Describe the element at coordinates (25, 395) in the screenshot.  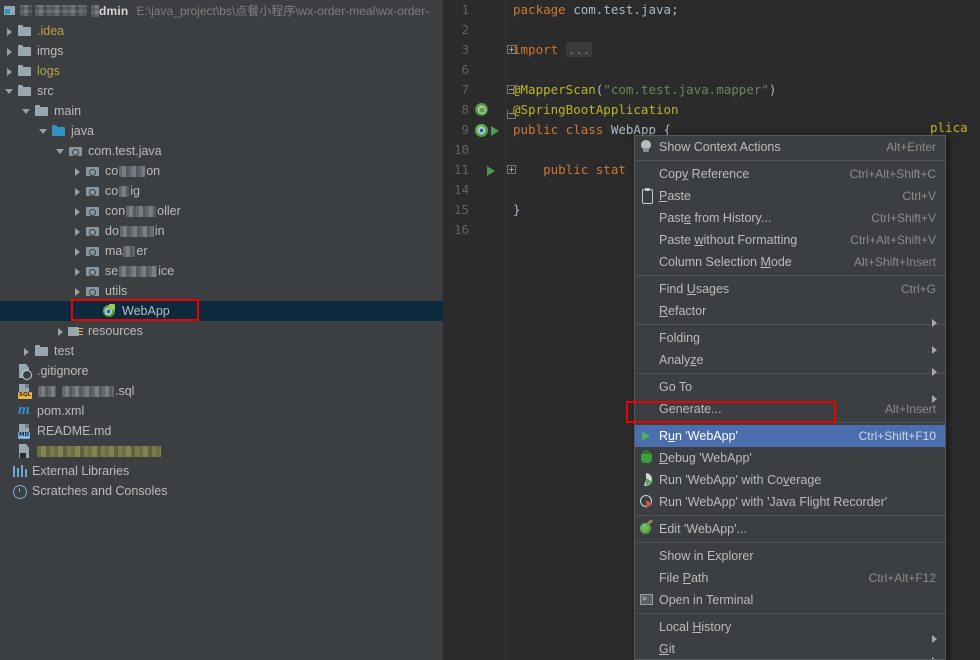
I see `sql-badge: SQL` at that location.